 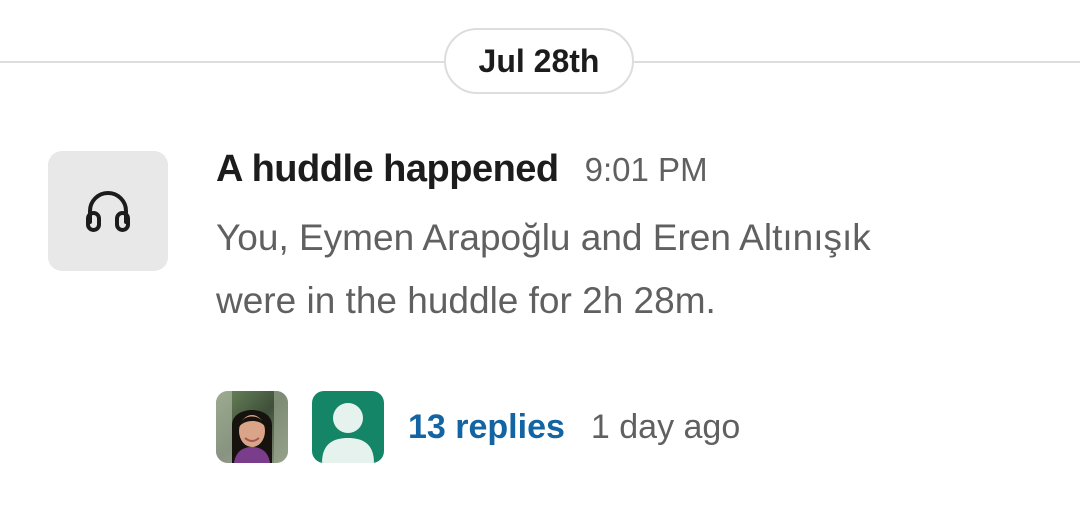 I want to click on user-photo-avatar, so click(x=252, y=427).